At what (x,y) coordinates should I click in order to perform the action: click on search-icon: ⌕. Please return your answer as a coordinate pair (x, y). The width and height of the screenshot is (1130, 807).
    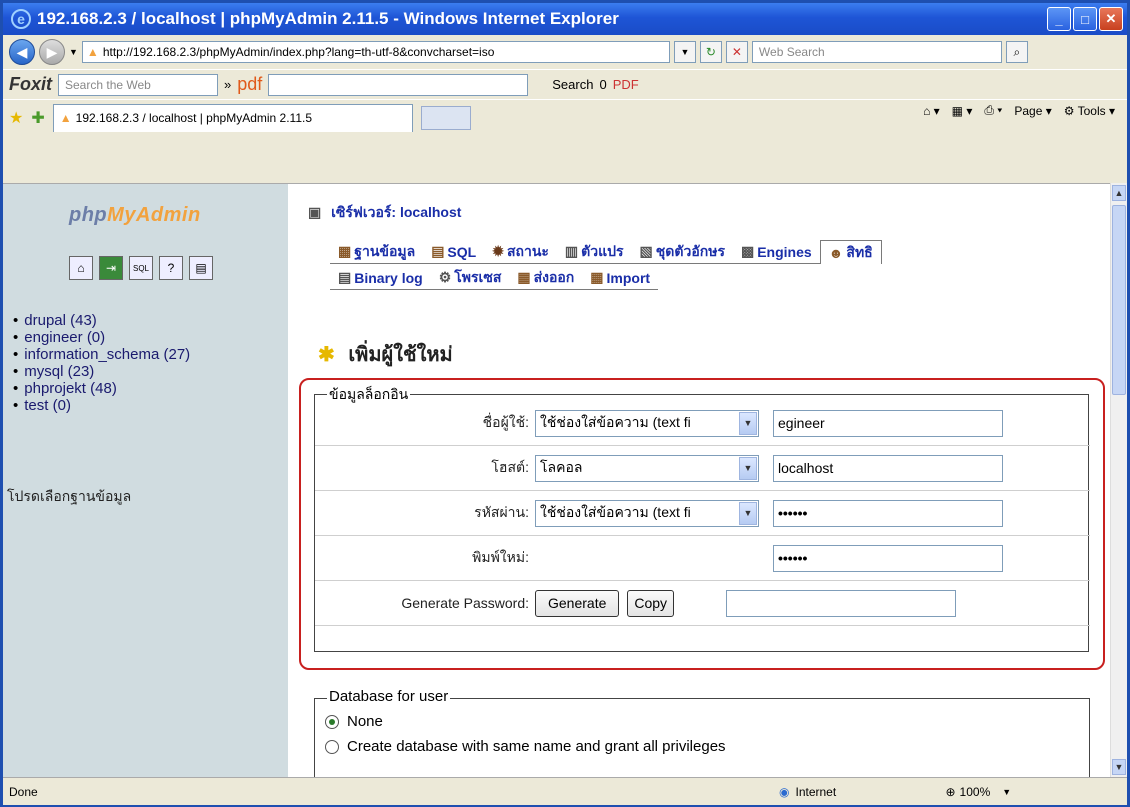
    Looking at the image, I should click on (1016, 52).